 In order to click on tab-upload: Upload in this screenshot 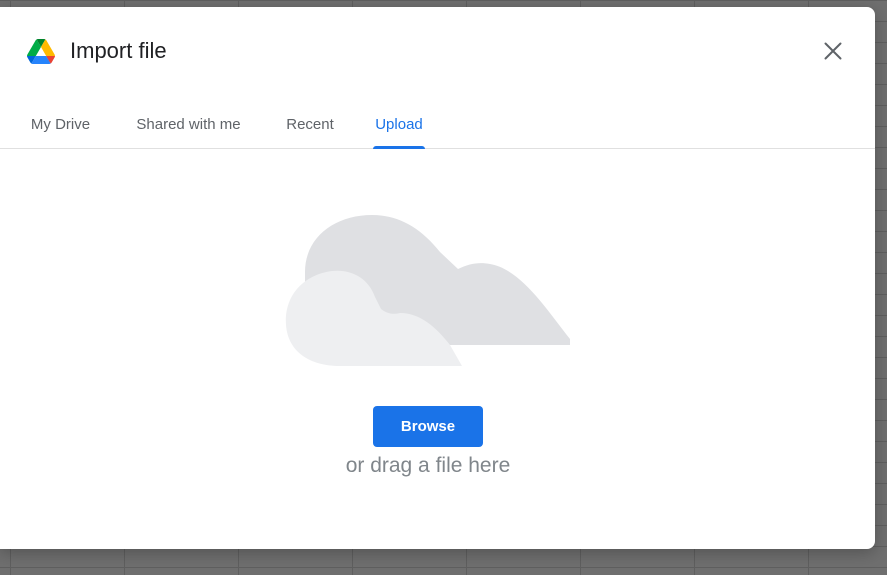, I will do `click(399, 124)`.